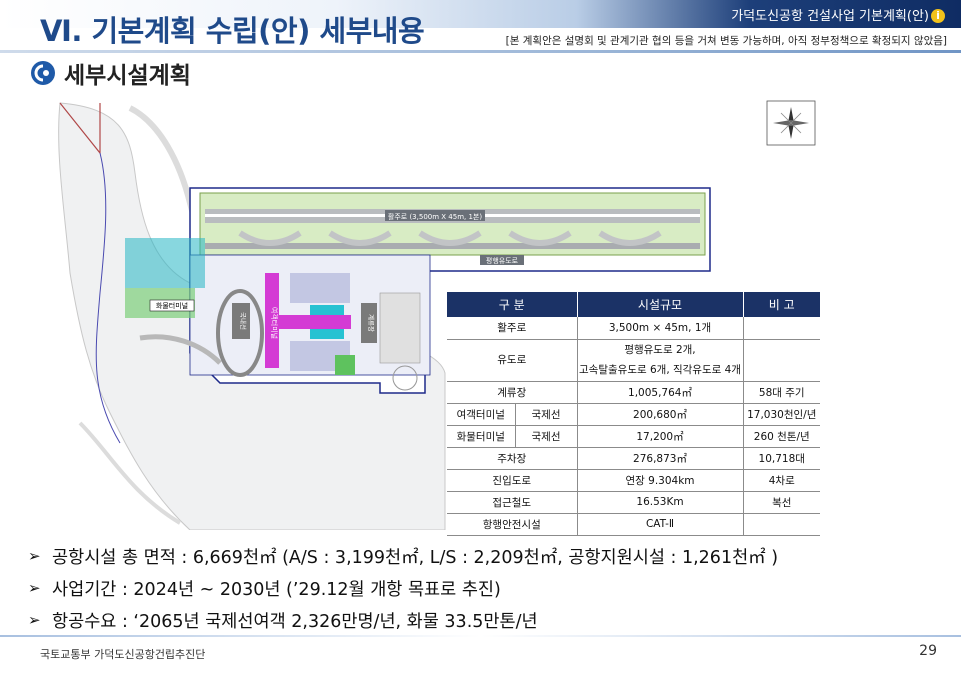 The height and width of the screenshot is (678, 961). Describe the element at coordinates (481, 414) in the screenshot. I see `row-label: 여객터미널` at that location.